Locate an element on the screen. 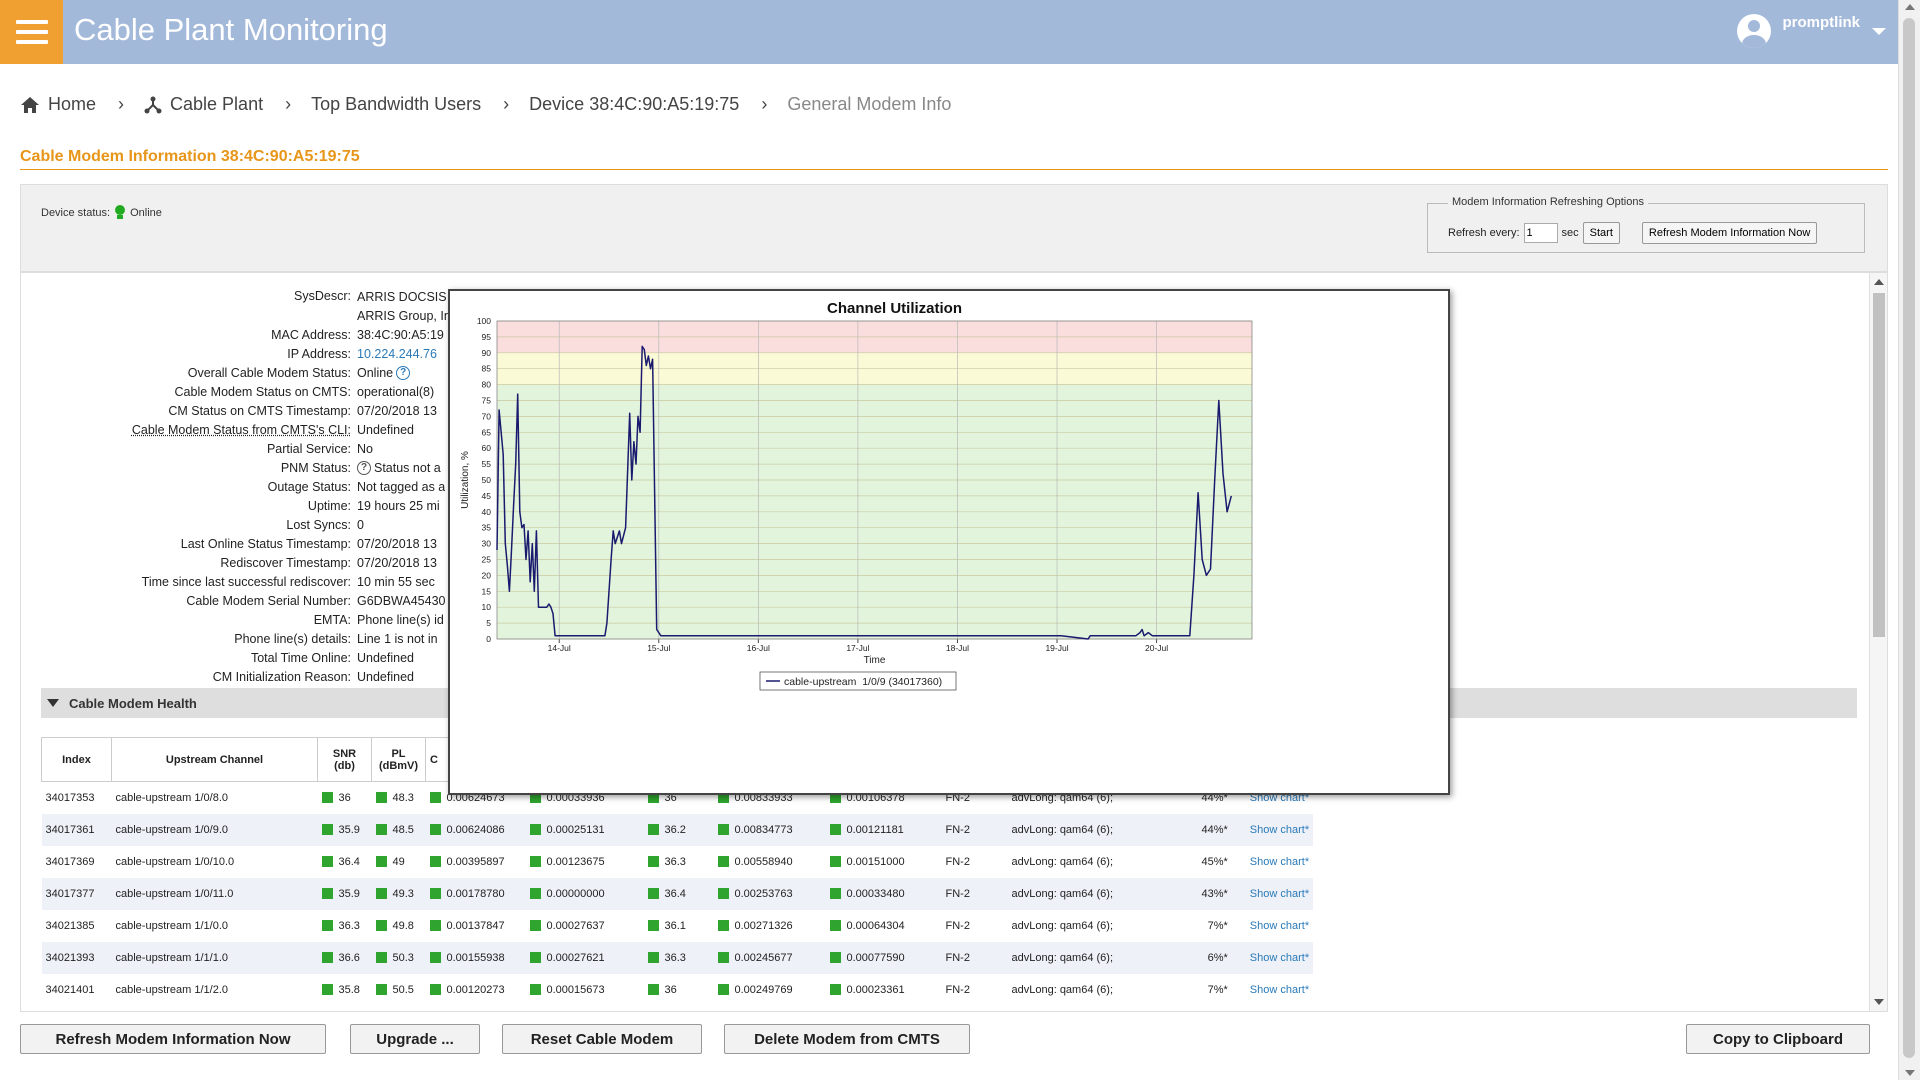 The image size is (1920, 1080). info-row-emta: EMTA: Phone line(s) id is located at coordinates (246, 619).